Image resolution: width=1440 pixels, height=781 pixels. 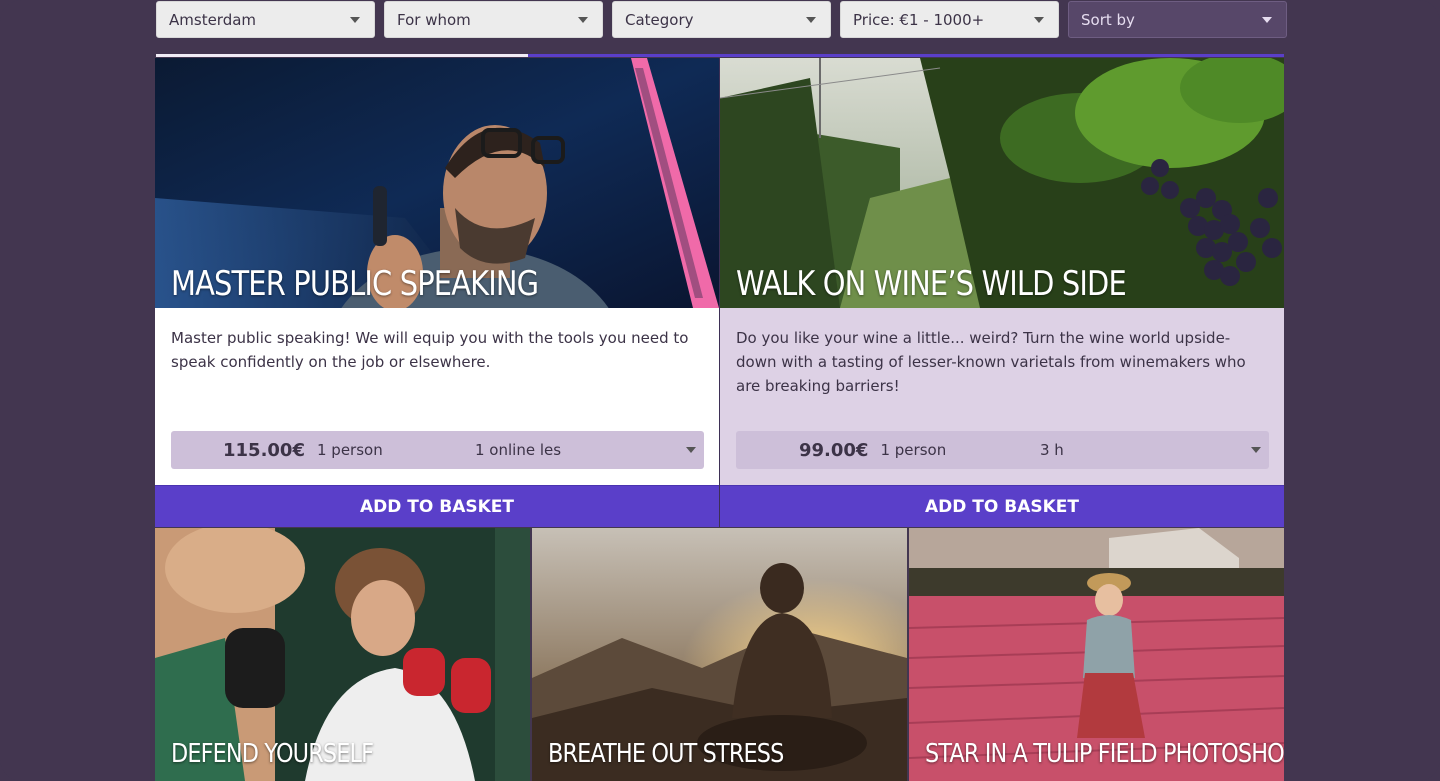 I want to click on sort-select-label: Sort by, so click(x=1108, y=19).